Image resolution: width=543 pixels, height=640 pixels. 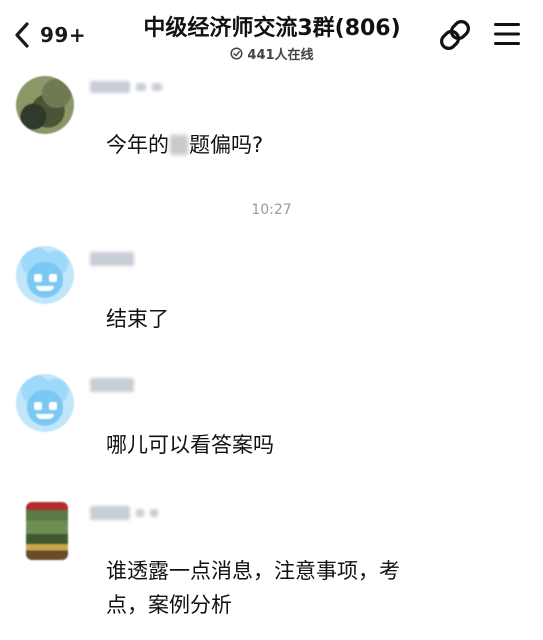 What do you see at coordinates (236, 53) in the screenshot?
I see `online-clock-icon` at bounding box center [236, 53].